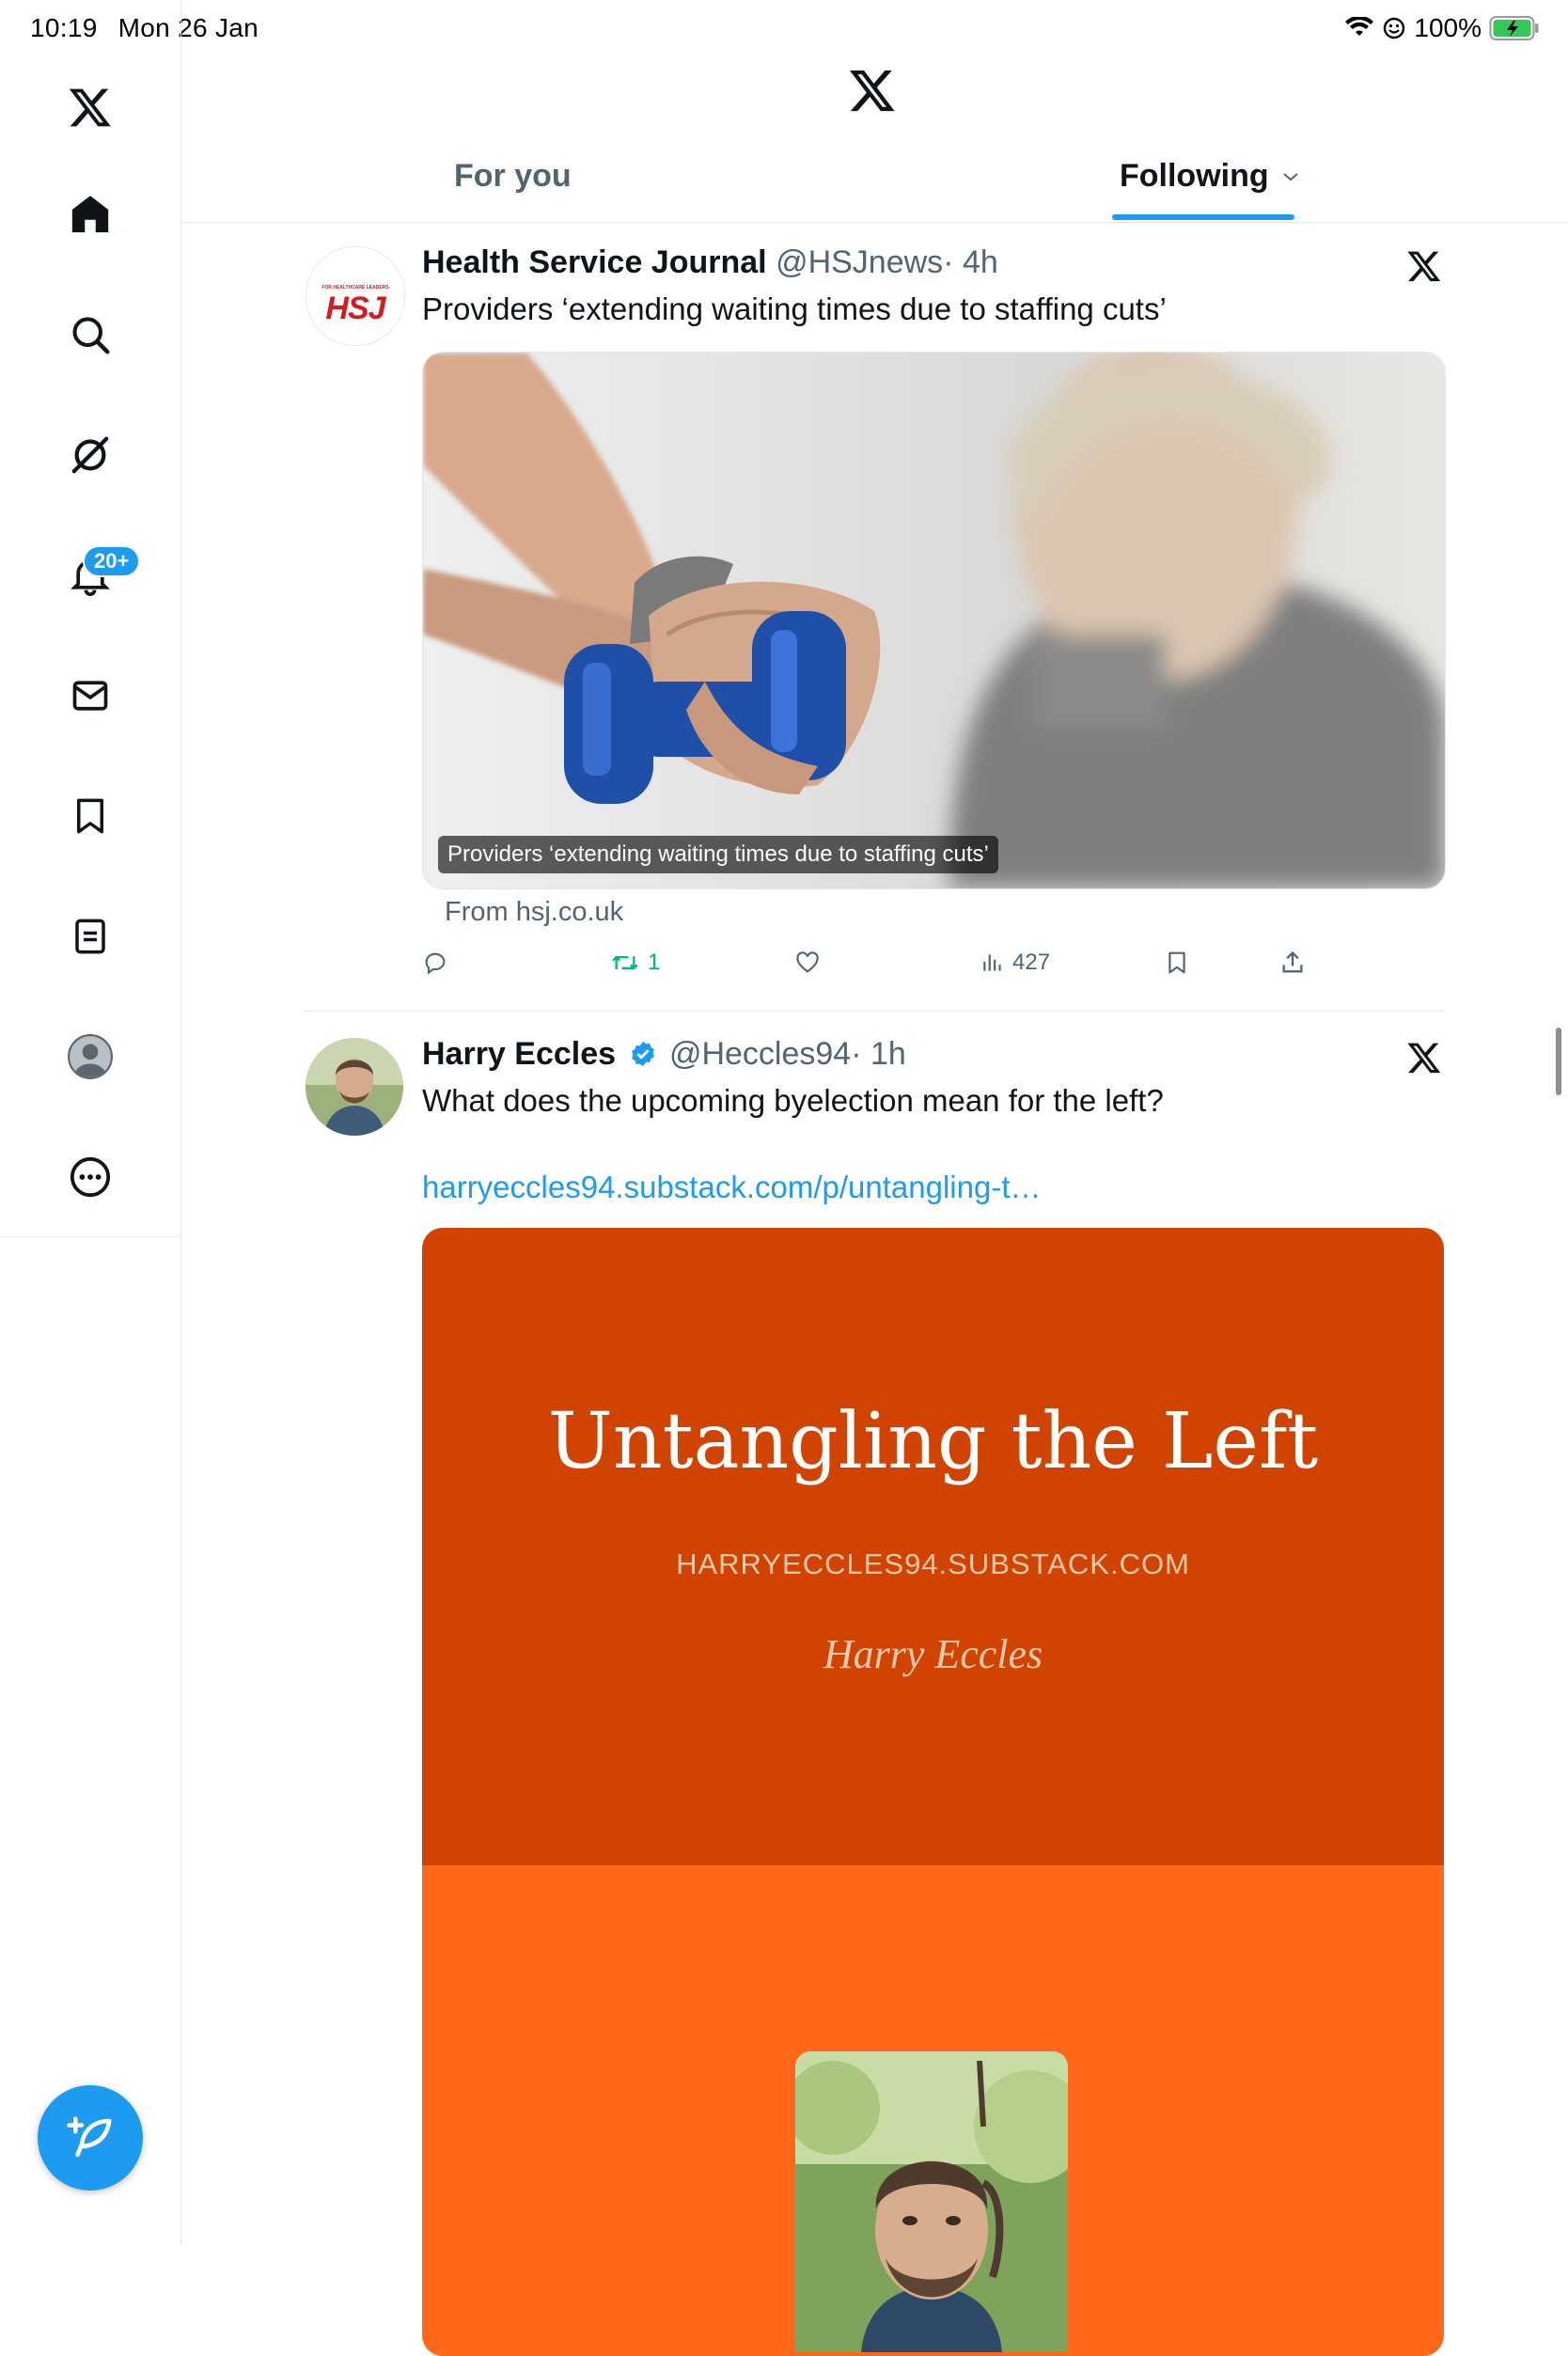 This screenshot has height=2356, width=1568. What do you see at coordinates (933, 1563) in the screenshot?
I see `card-domain: HARRYECCLES94.SUBSTACK.COM` at bounding box center [933, 1563].